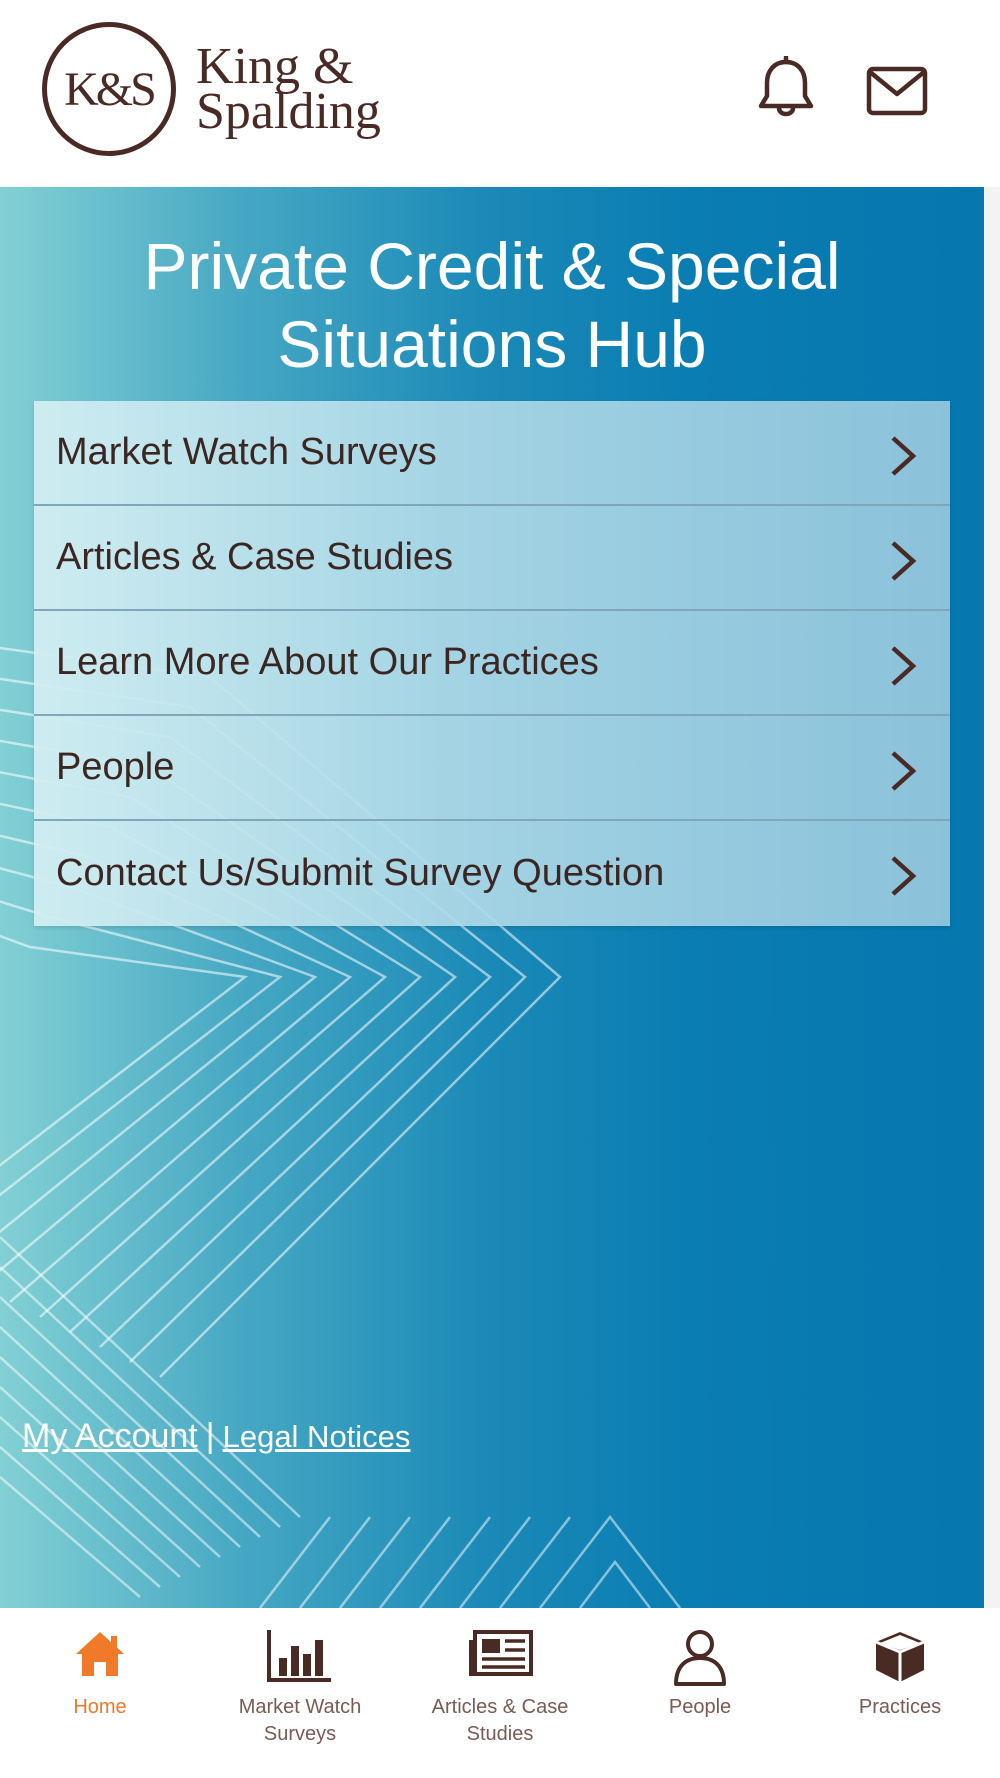 The width and height of the screenshot is (1000, 1778). I want to click on tab-label: People, so click(700, 1707).